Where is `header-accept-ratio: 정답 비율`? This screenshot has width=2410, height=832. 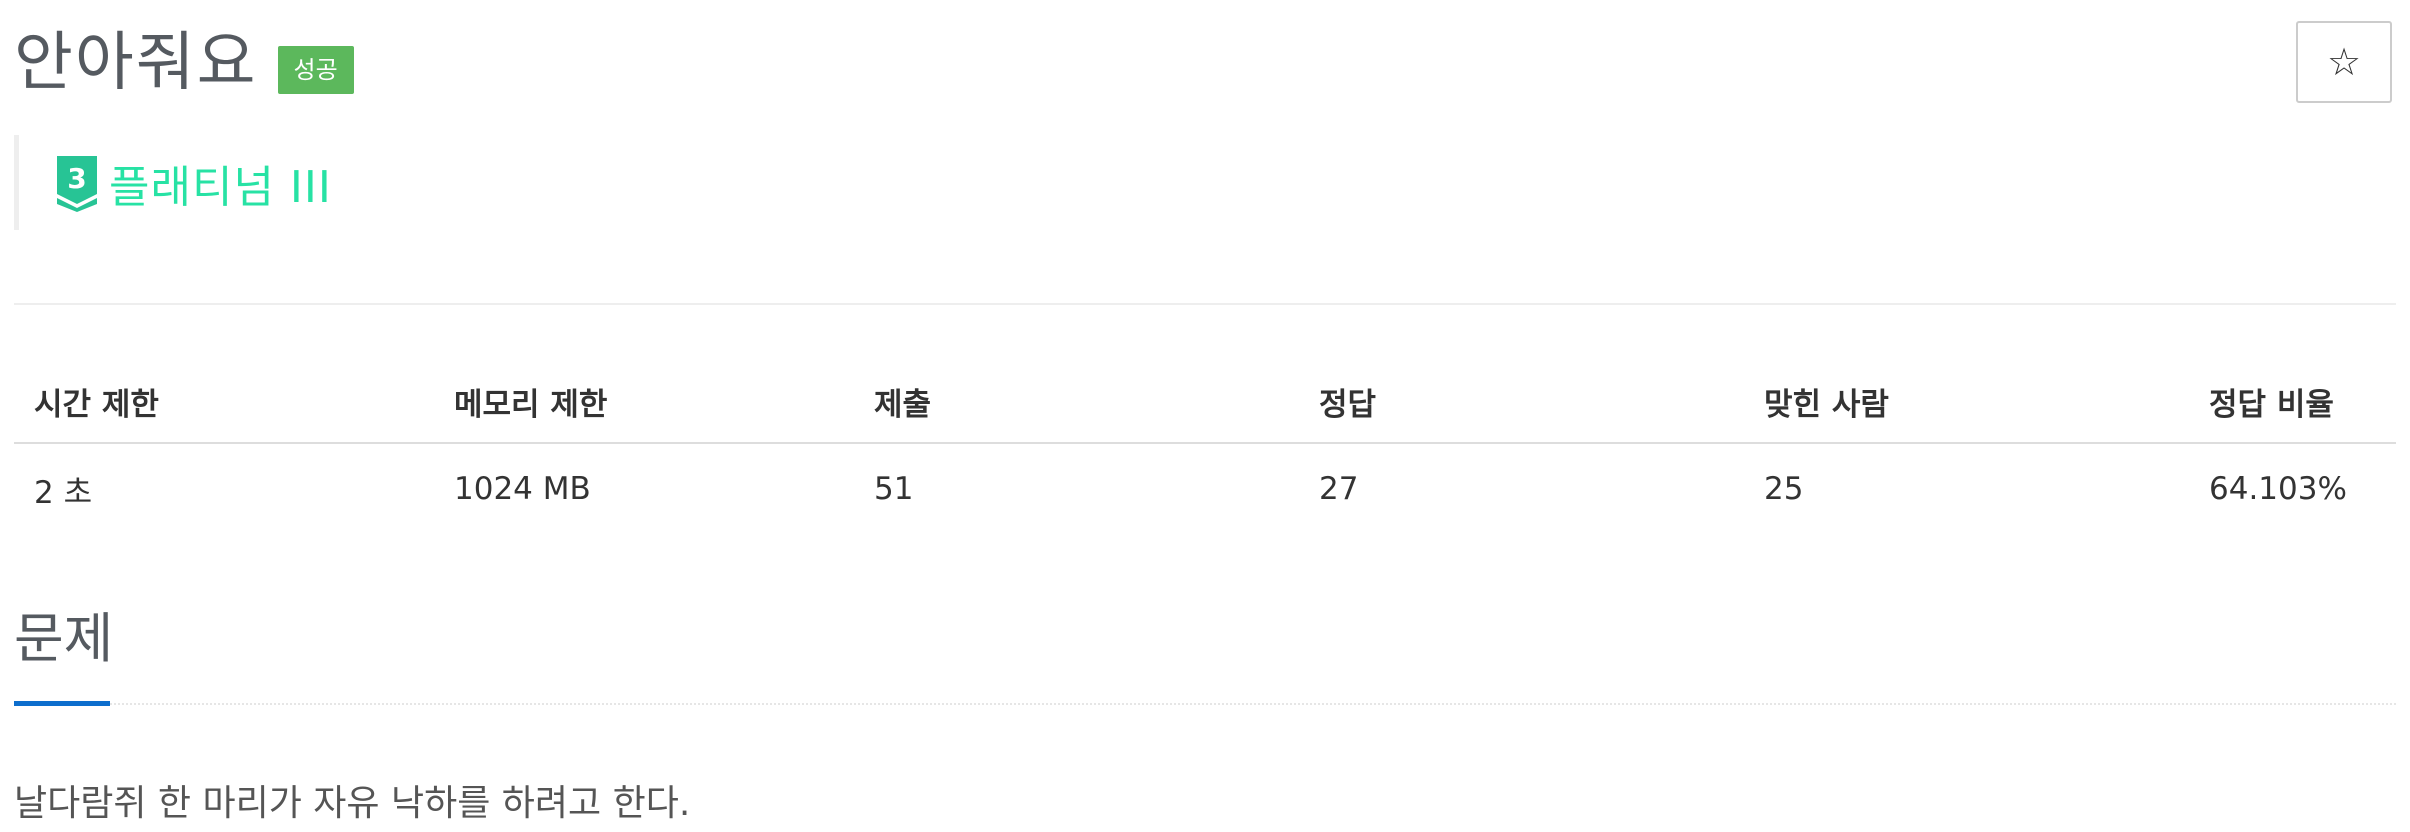
header-accept-ratio: 정답 비율 is located at coordinates (2292, 402).